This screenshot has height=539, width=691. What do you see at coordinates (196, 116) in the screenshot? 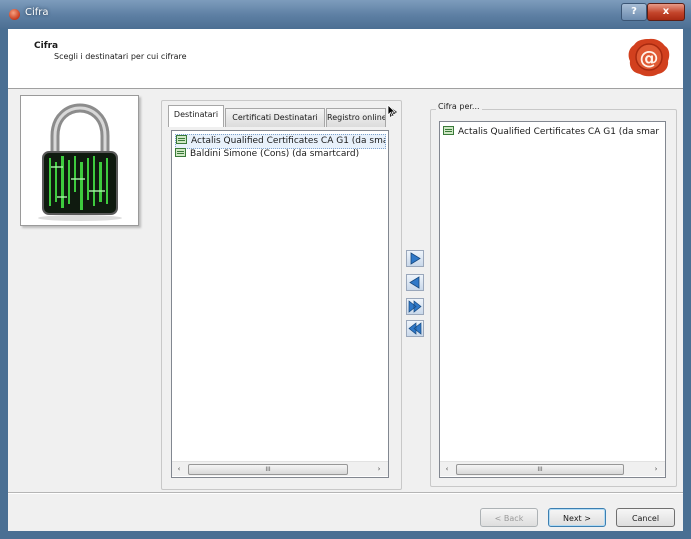
I see `tab-destinatari: Destinatari` at bounding box center [196, 116].